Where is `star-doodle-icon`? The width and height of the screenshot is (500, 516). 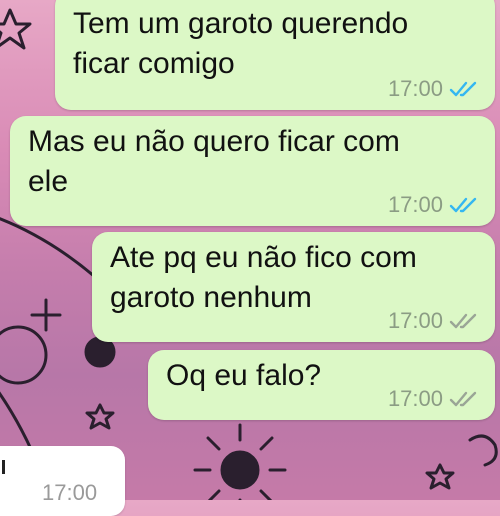 star-doodle-icon is located at coordinates (16, 29).